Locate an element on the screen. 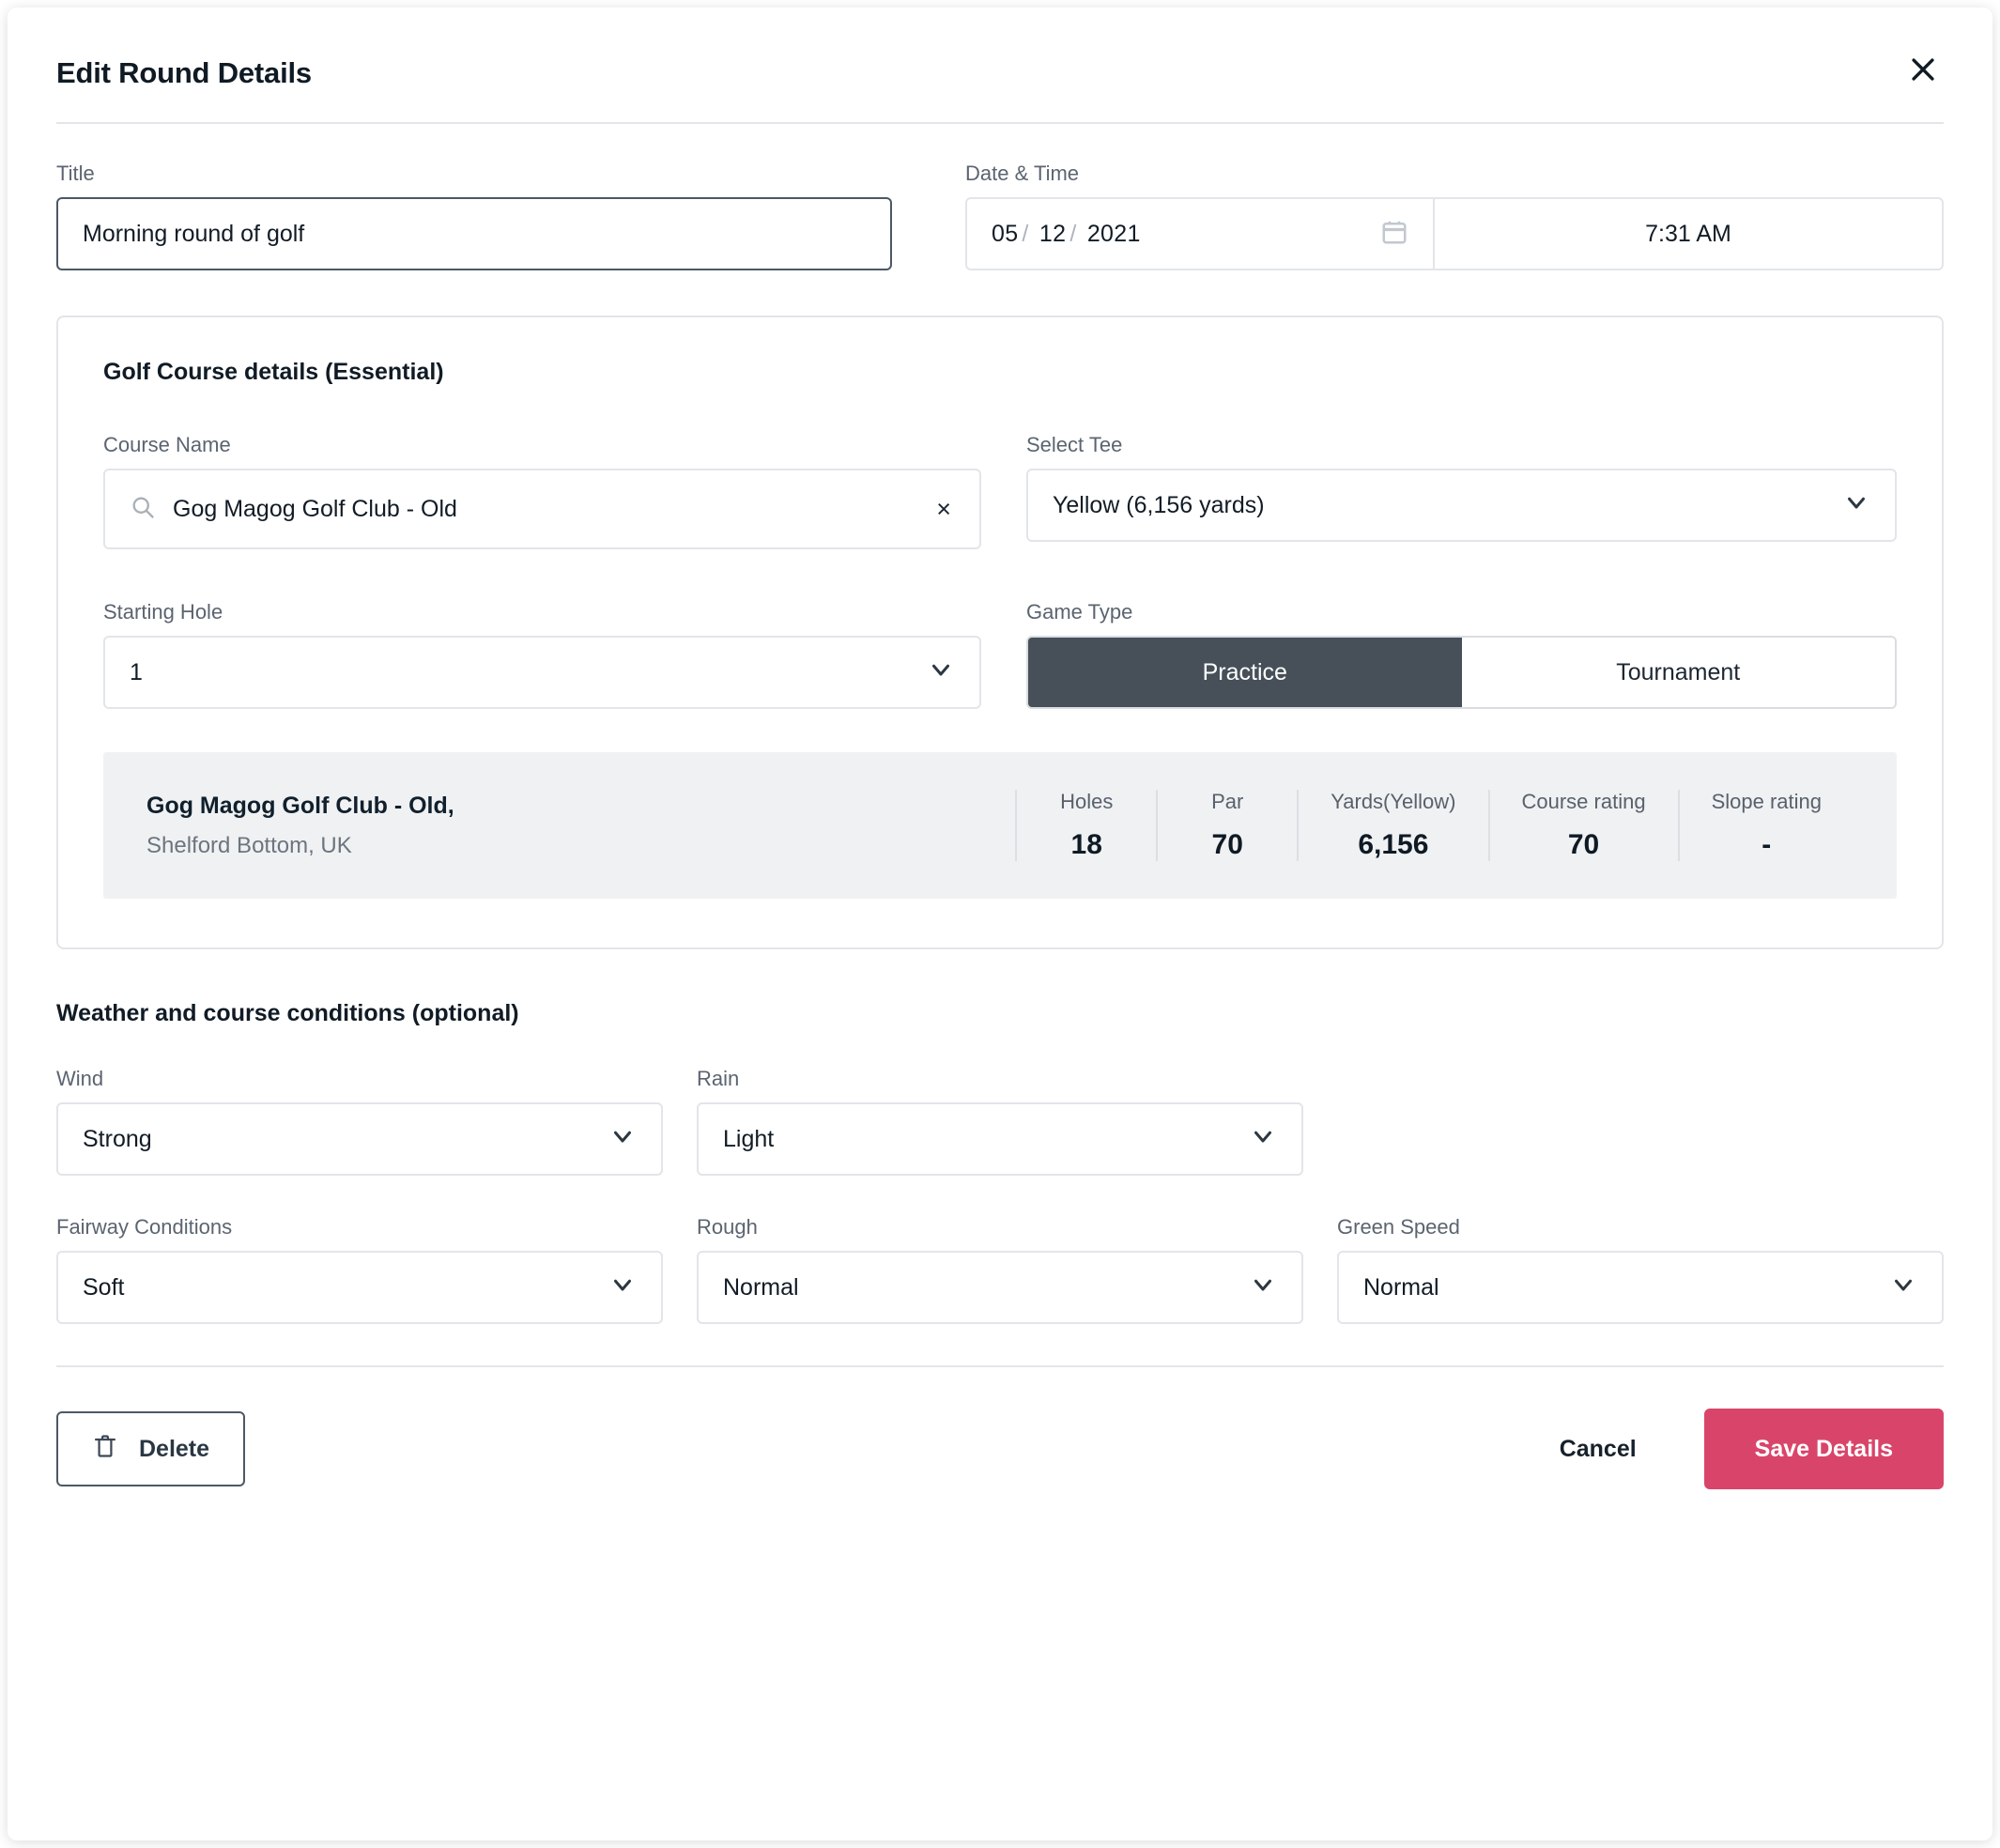 Image resolution: width=2000 pixels, height=1848 pixels. title-input is located at coordinates (474, 233).